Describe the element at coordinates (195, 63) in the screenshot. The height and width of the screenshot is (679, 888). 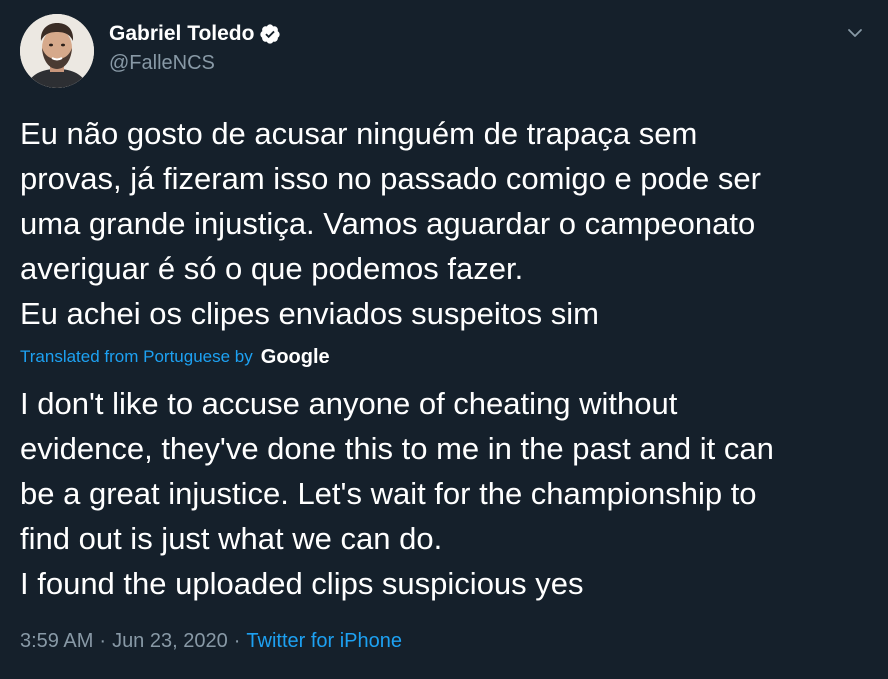
I see `user-handle: @FalleNCS` at that location.